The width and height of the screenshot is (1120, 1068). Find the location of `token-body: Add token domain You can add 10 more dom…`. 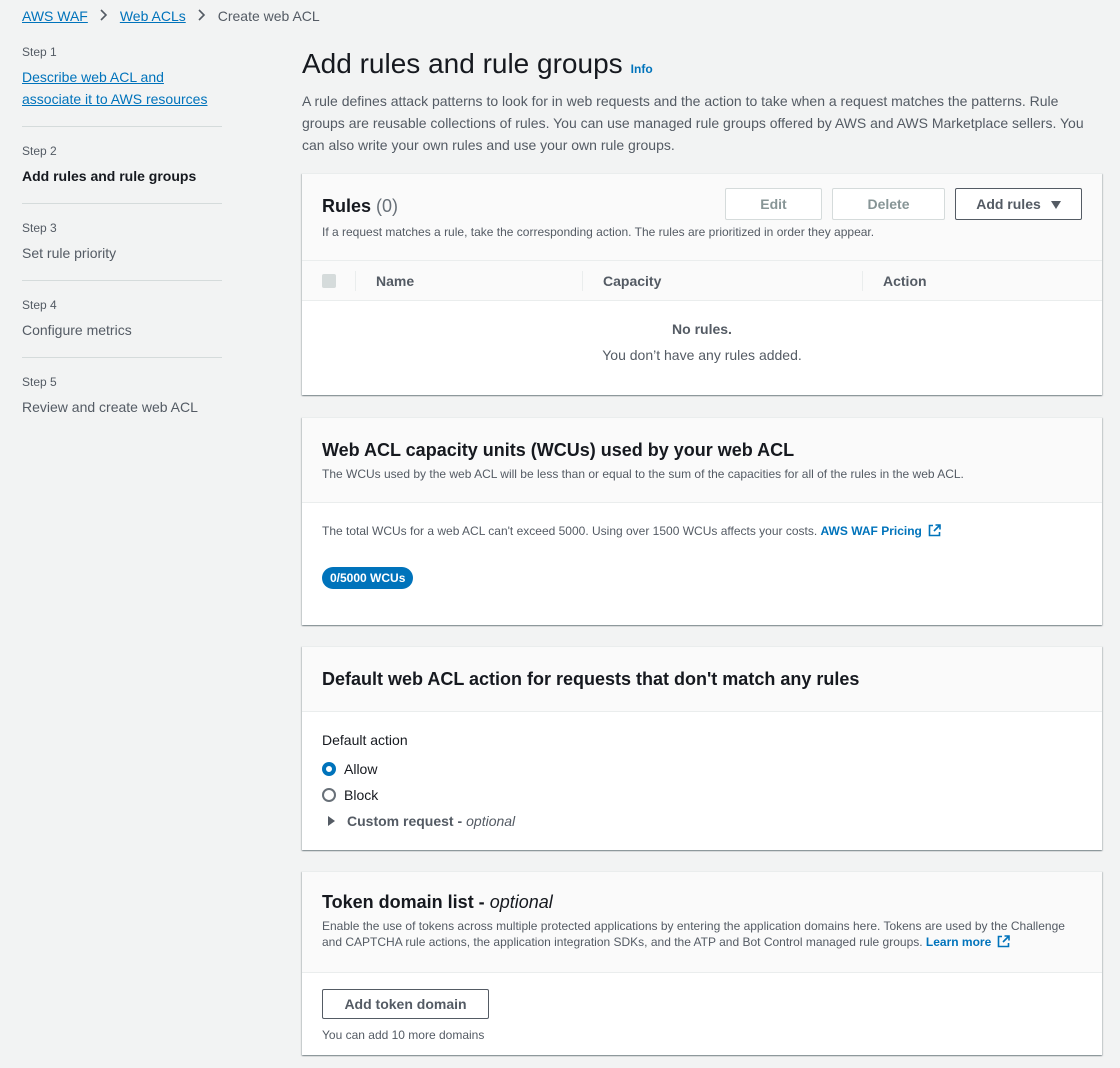

token-body: Add token domain You can add 10 more dom… is located at coordinates (702, 1016).